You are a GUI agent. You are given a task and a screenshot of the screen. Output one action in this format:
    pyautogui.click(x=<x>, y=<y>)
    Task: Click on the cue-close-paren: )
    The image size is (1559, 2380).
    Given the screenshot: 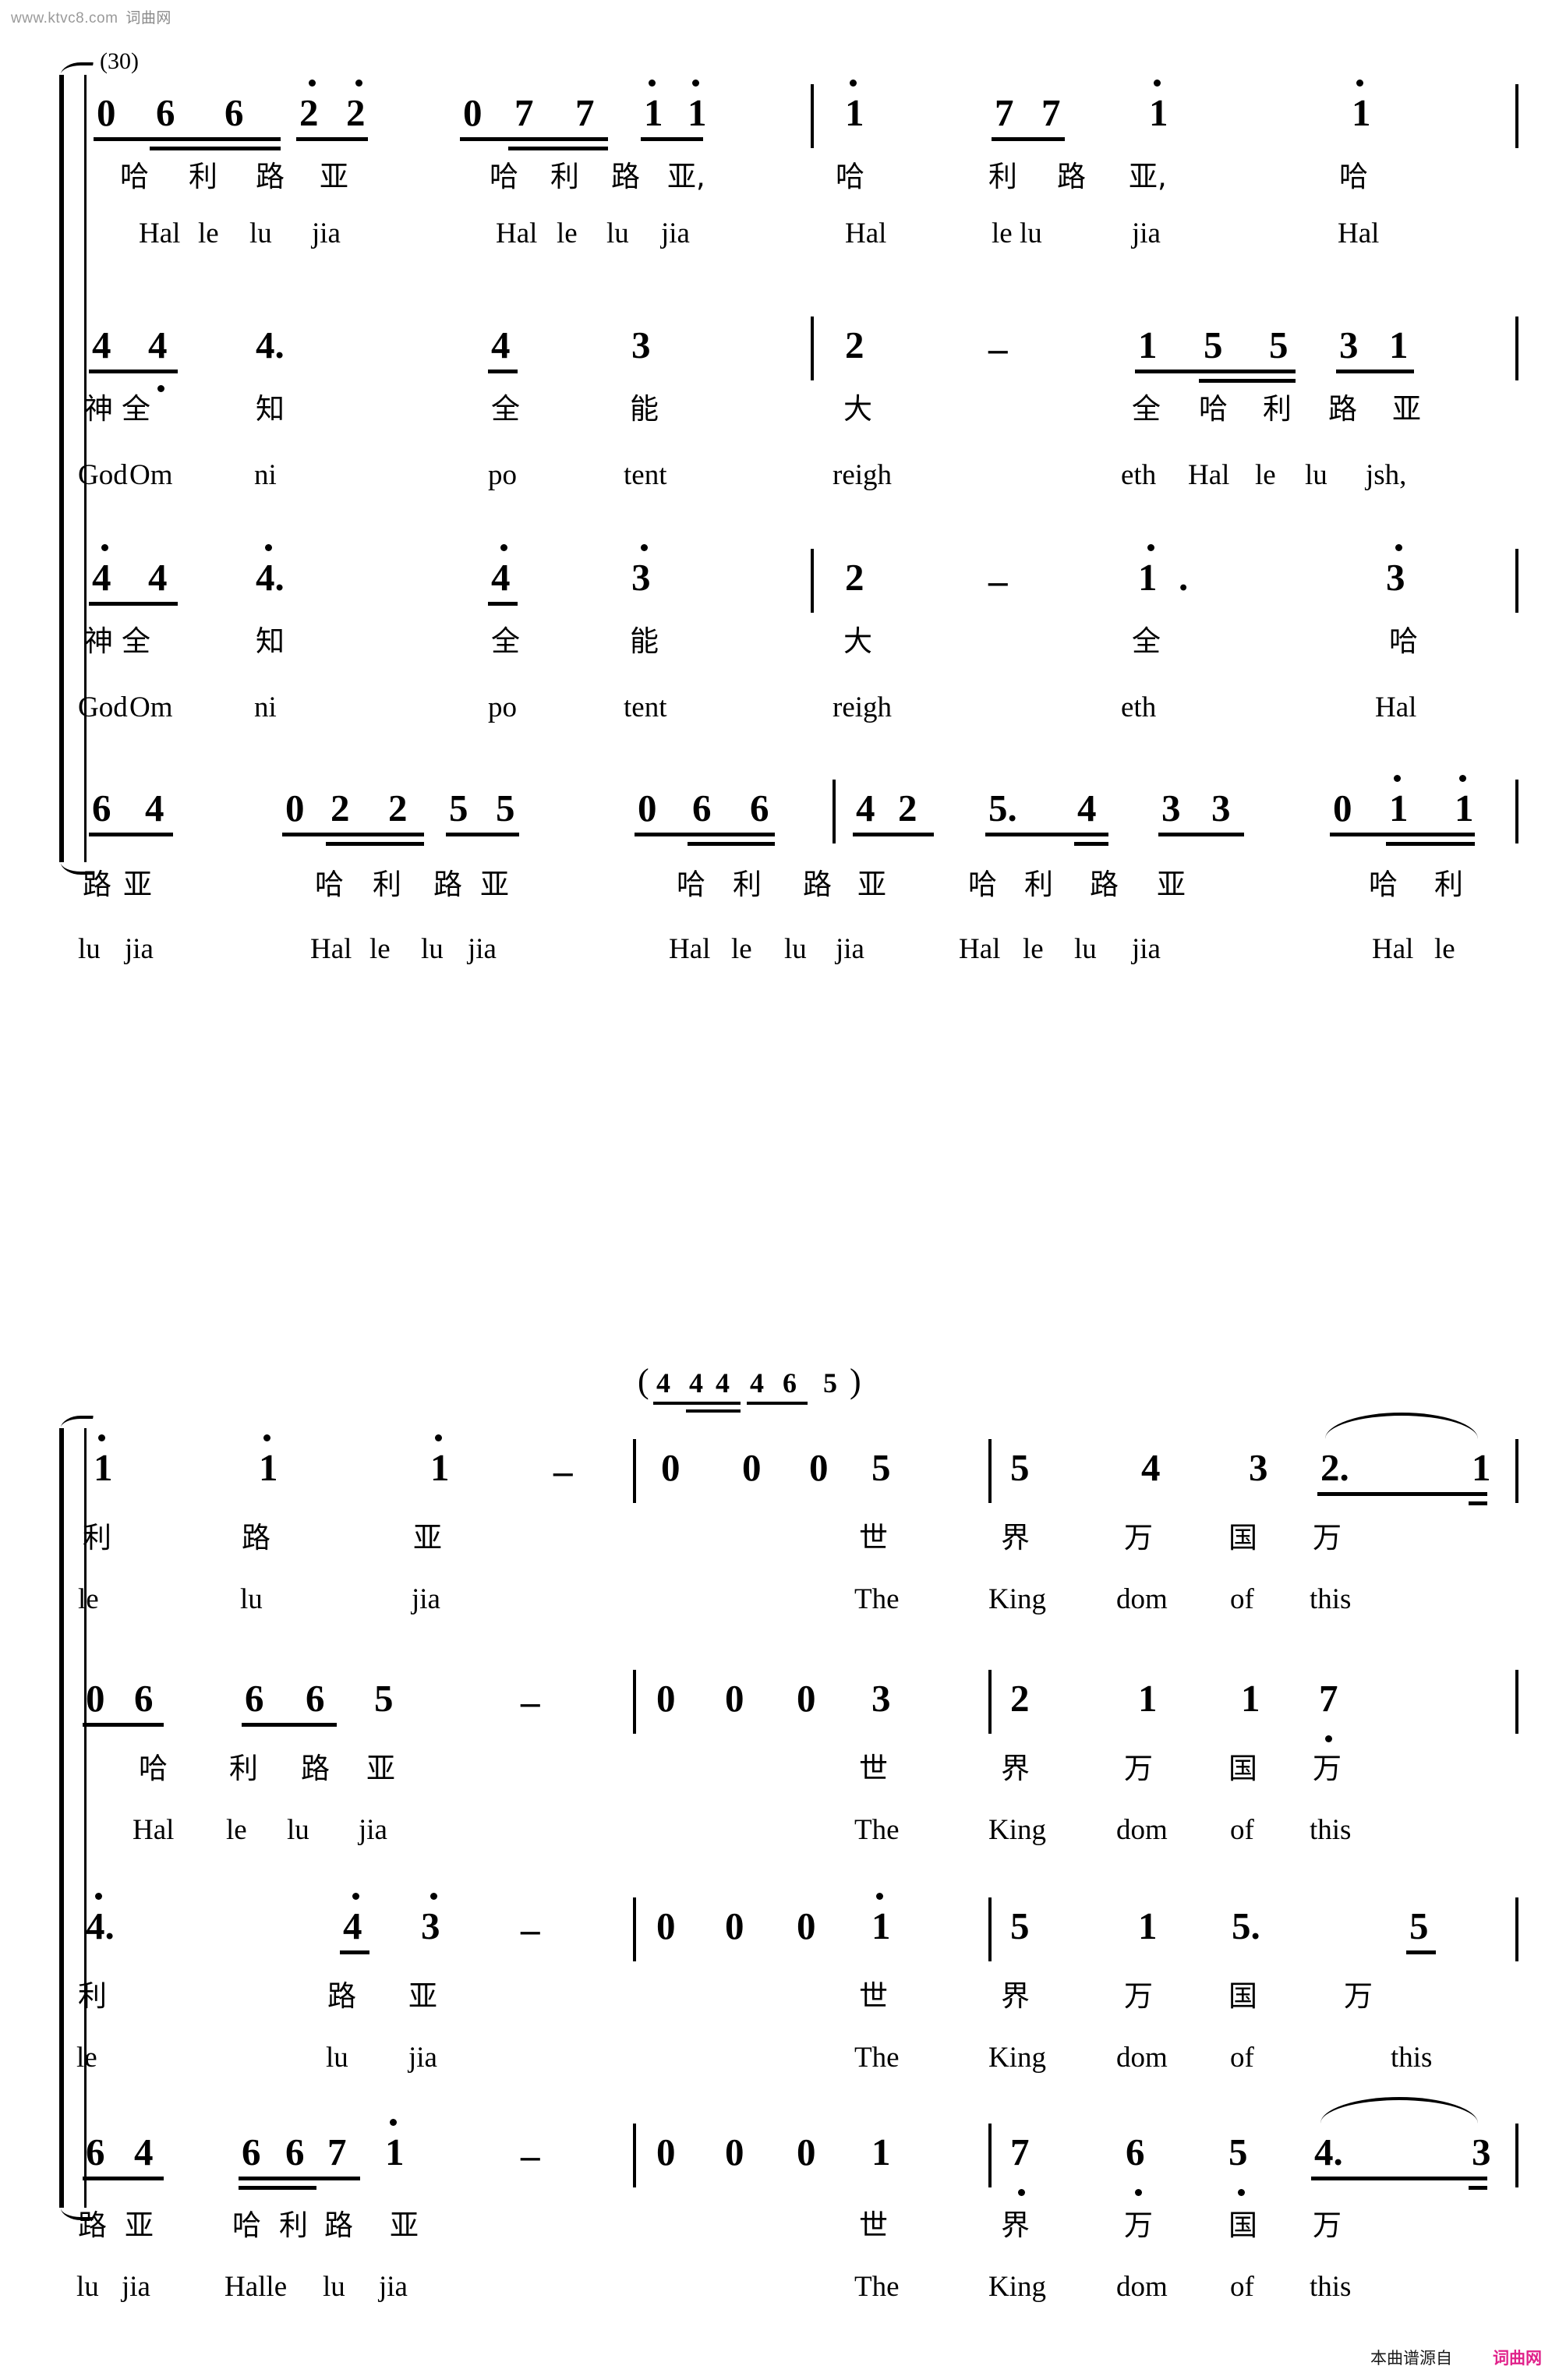 What is the action you would take?
    pyautogui.click(x=855, y=1381)
    